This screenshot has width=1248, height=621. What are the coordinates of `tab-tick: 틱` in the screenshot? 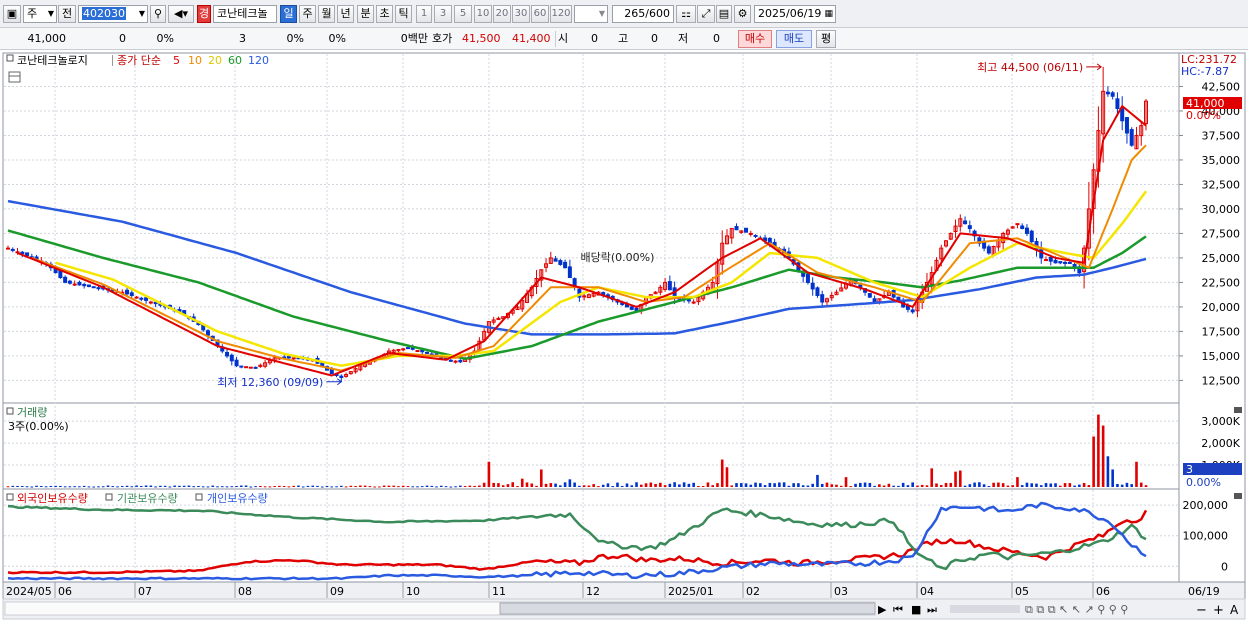 It's located at (403, 14).